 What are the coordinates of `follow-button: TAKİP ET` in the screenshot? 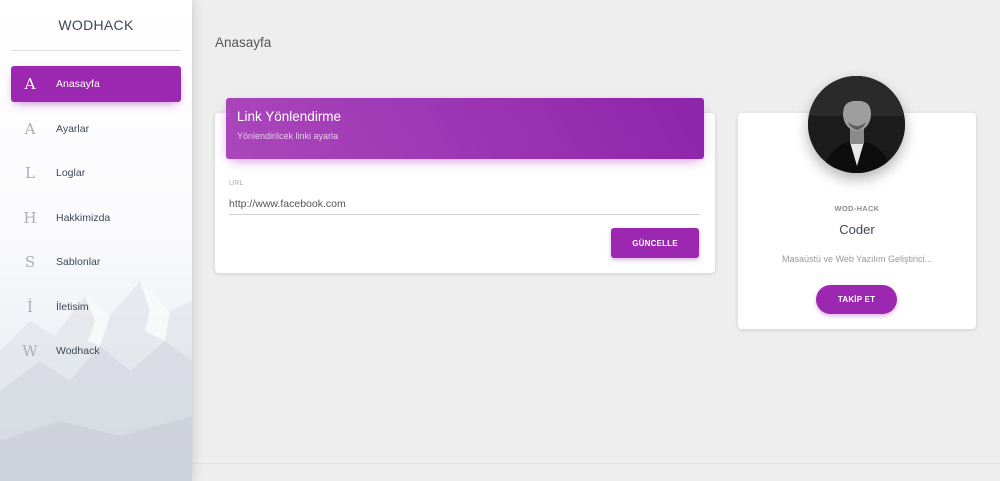 It's located at (856, 299).